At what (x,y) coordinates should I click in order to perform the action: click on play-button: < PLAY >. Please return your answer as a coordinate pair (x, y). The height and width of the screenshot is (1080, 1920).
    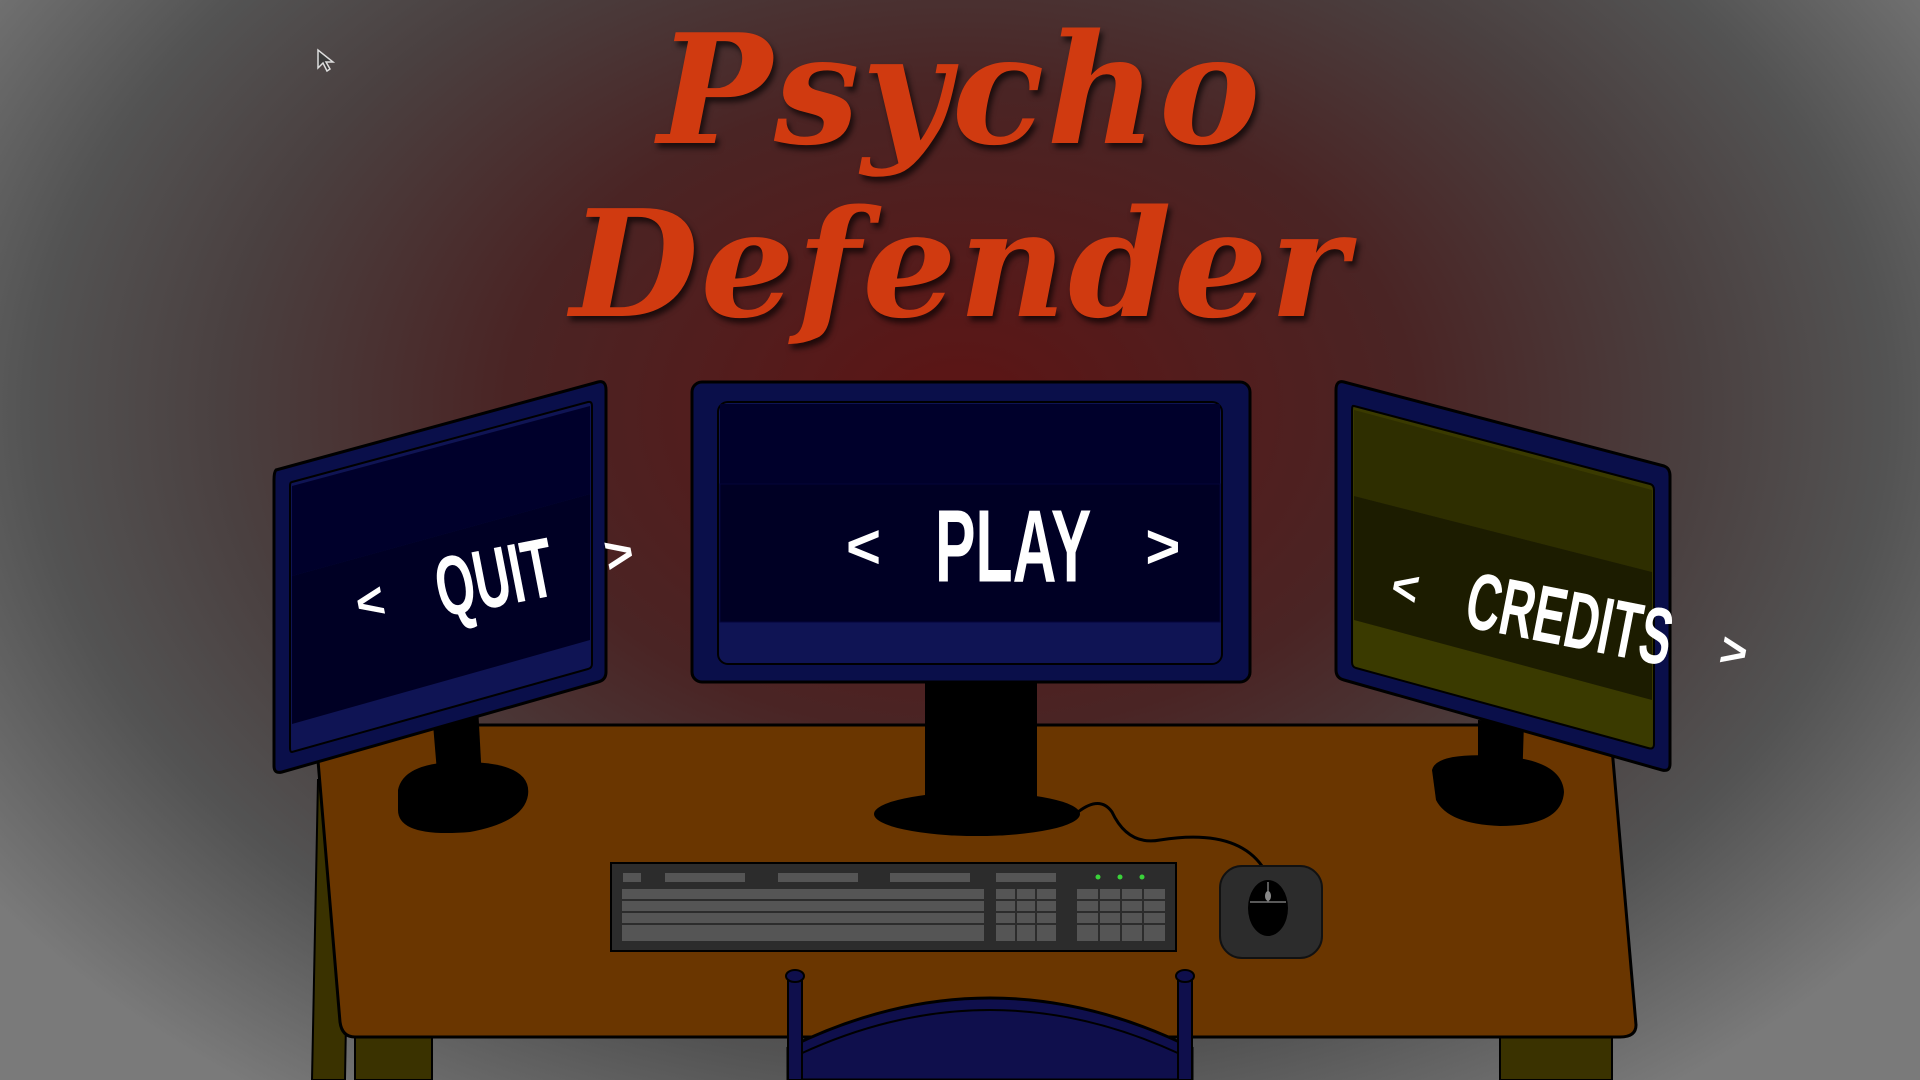
    Looking at the image, I should click on (1013, 546).